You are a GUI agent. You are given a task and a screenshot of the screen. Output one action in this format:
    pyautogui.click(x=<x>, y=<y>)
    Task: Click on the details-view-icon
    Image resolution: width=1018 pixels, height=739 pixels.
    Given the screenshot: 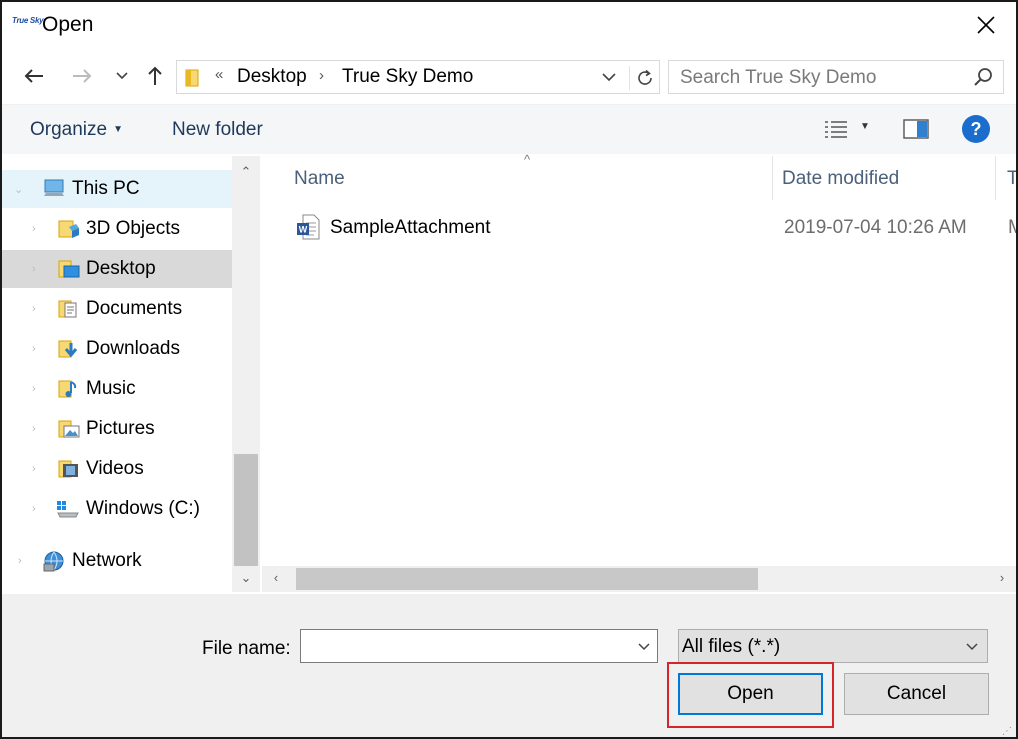 What is the action you would take?
    pyautogui.click(x=836, y=129)
    